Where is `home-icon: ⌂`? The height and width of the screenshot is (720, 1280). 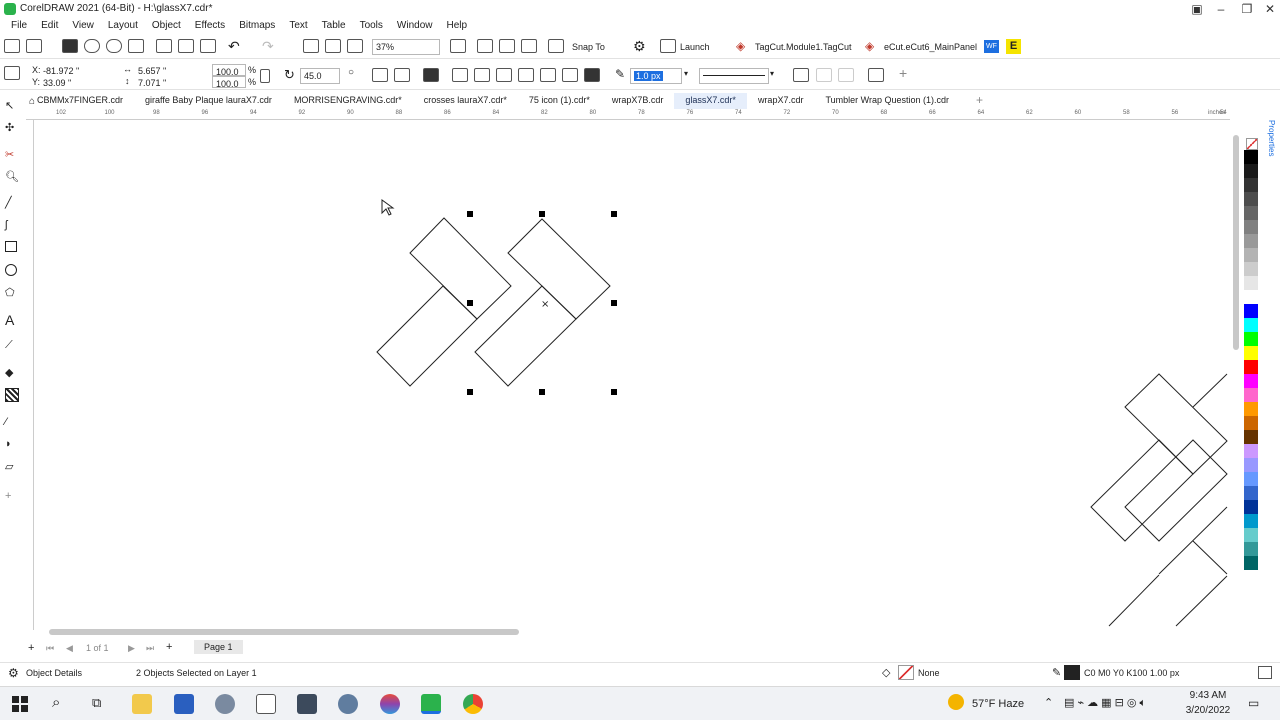 home-icon: ⌂ is located at coordinates (32, 101).